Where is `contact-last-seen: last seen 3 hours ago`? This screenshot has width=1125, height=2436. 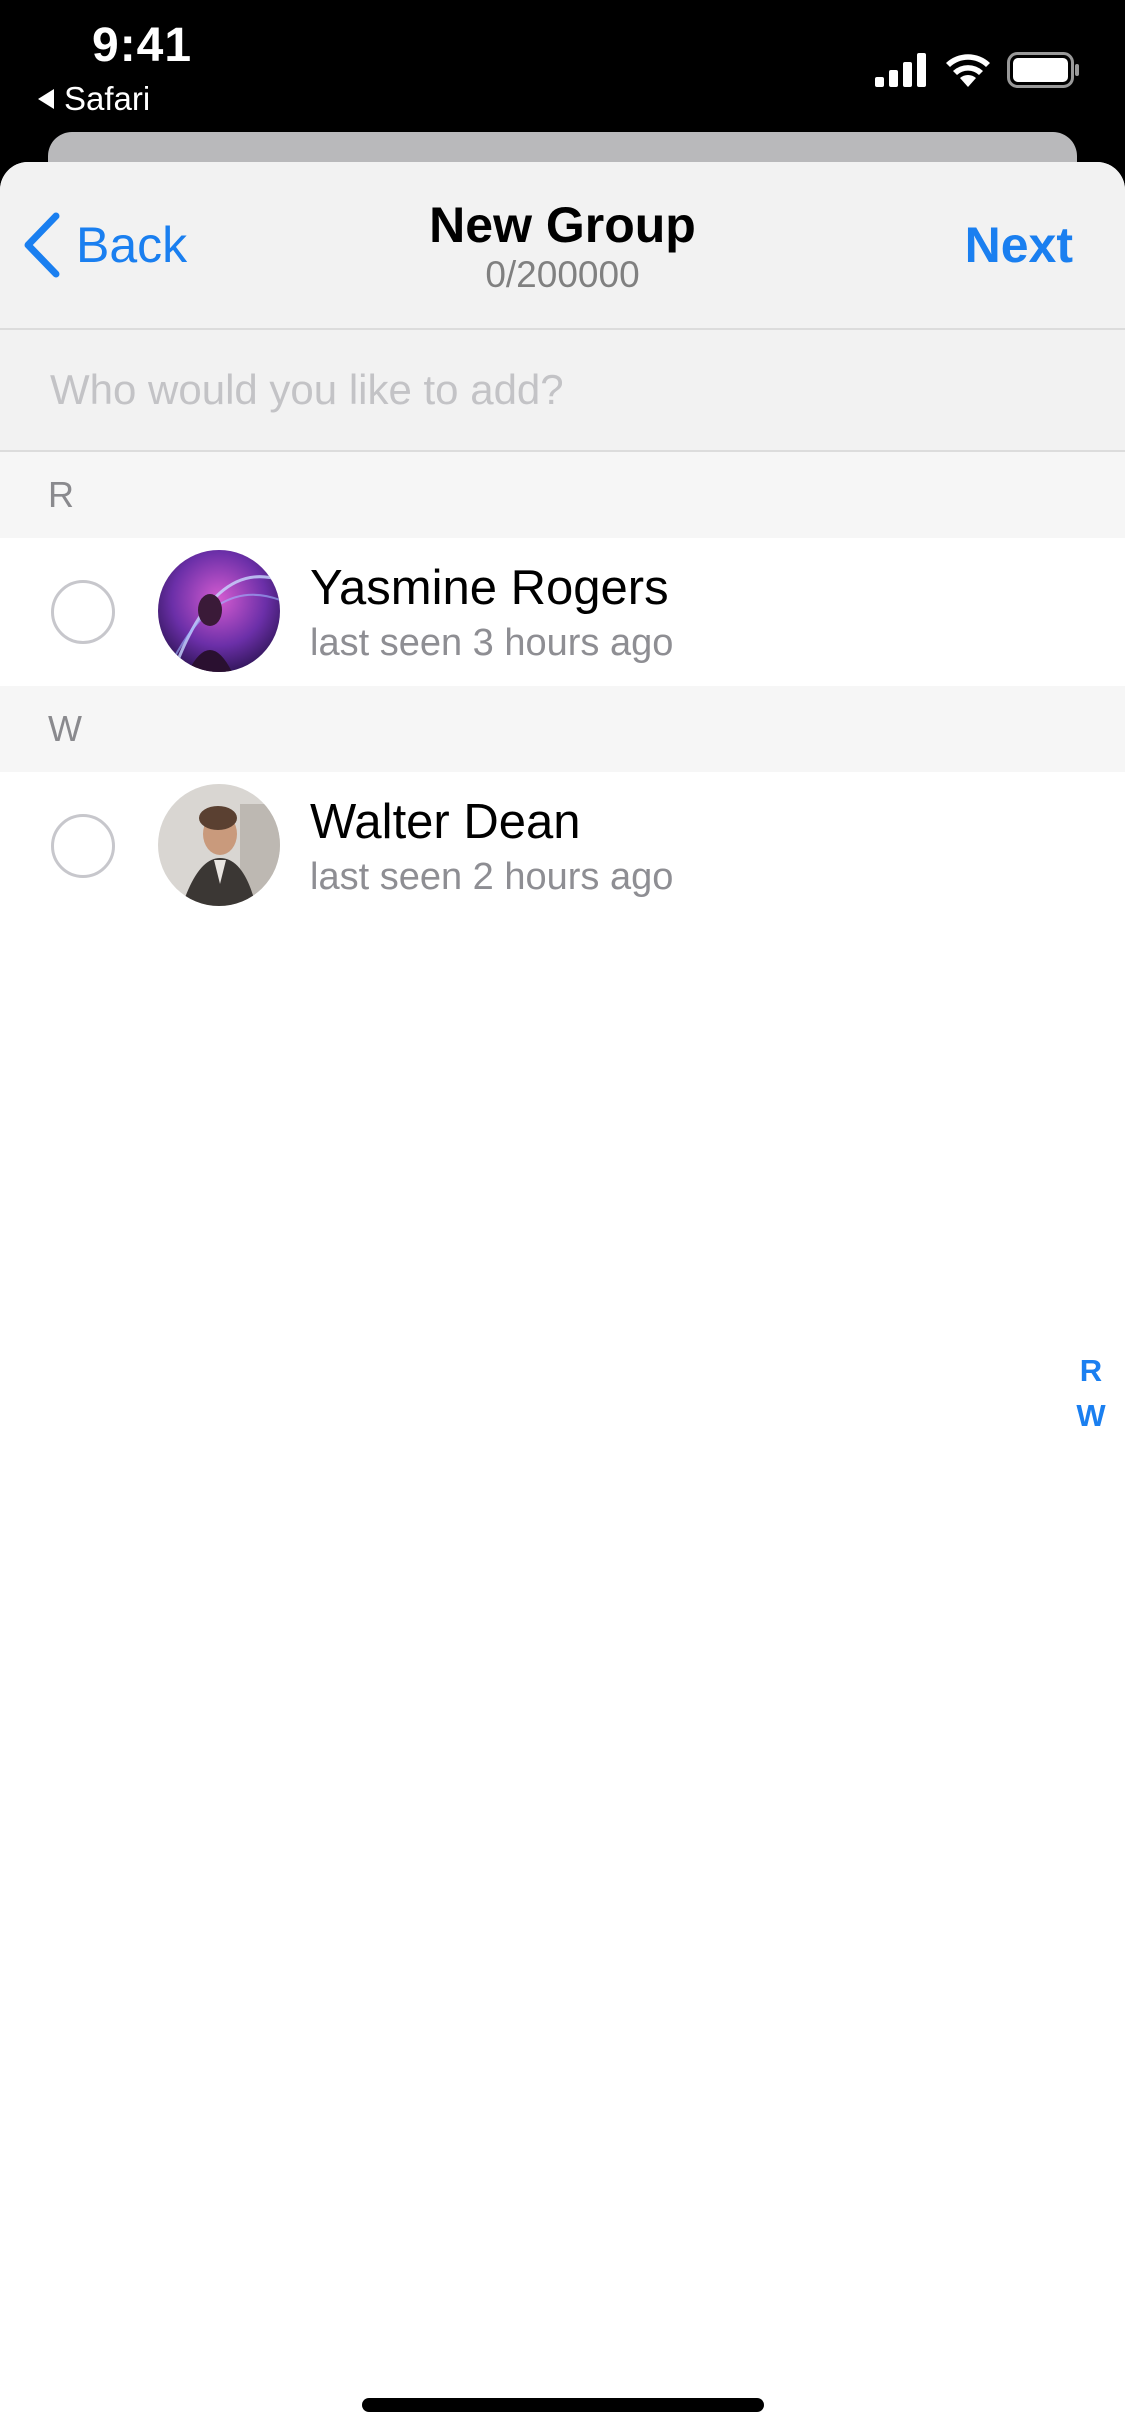 contact-last-seen: last seen 3 hours ago is located at coordinates (492, 643).